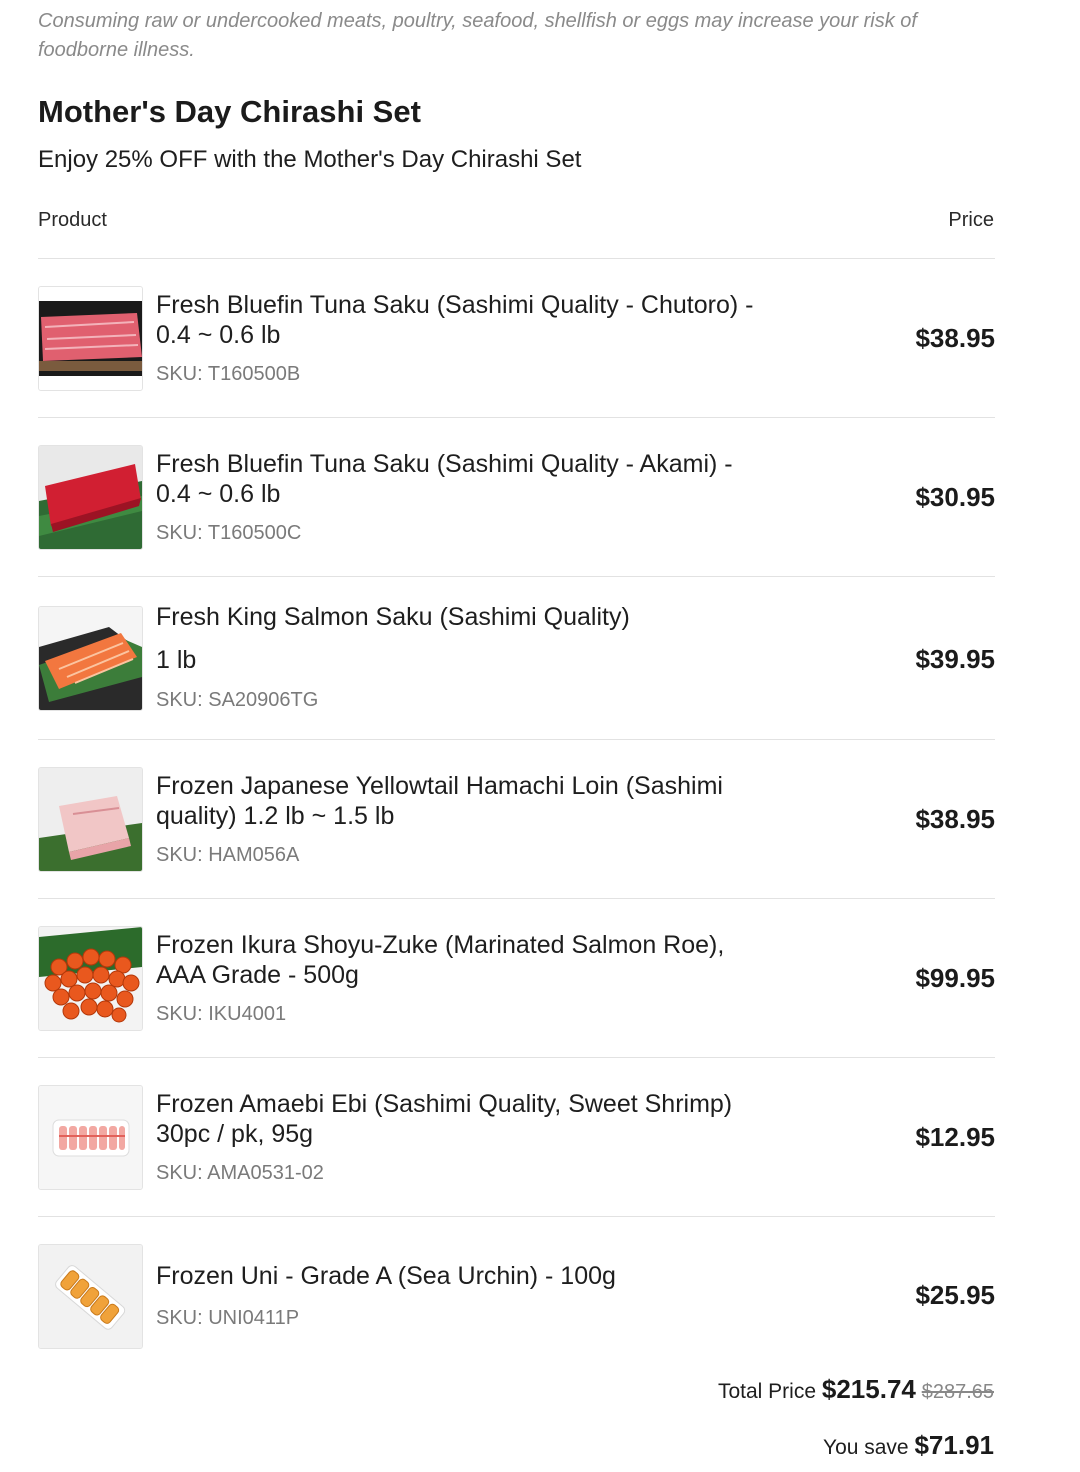 This screenshot has height=1472, width=1080. What do you see at coordinates (90, 978) in the screenshot?
I see `ikura-roe-image` at bounding box center [90, 978].